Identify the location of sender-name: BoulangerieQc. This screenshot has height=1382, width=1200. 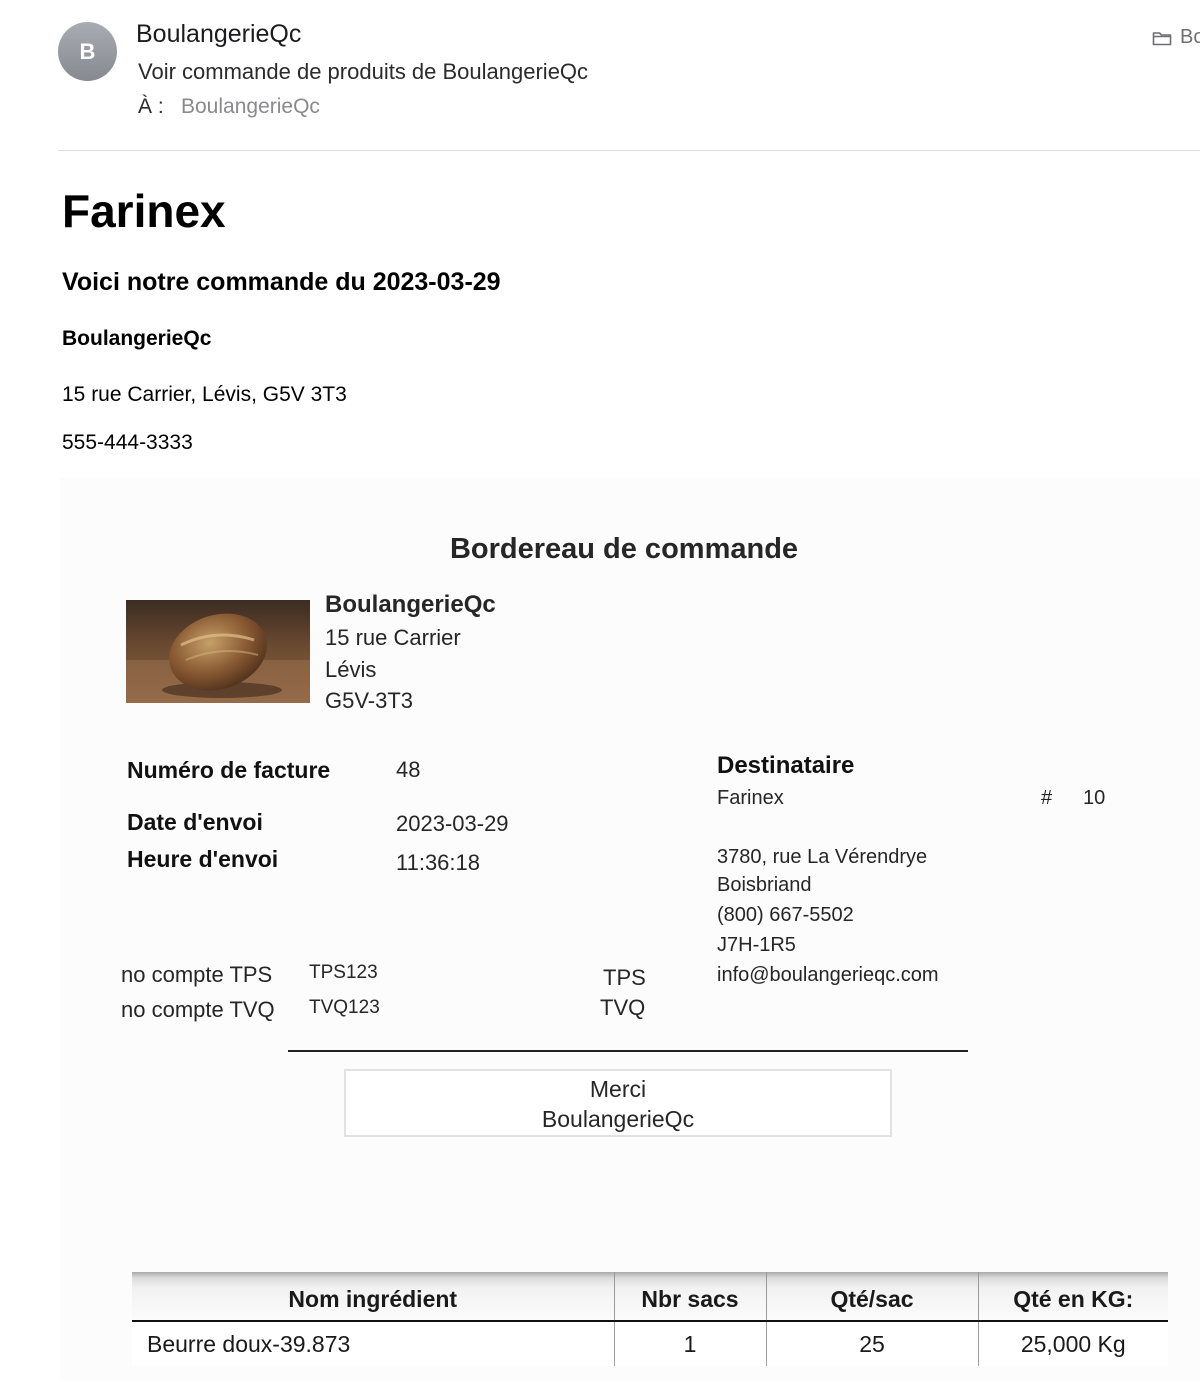
(219, 34).